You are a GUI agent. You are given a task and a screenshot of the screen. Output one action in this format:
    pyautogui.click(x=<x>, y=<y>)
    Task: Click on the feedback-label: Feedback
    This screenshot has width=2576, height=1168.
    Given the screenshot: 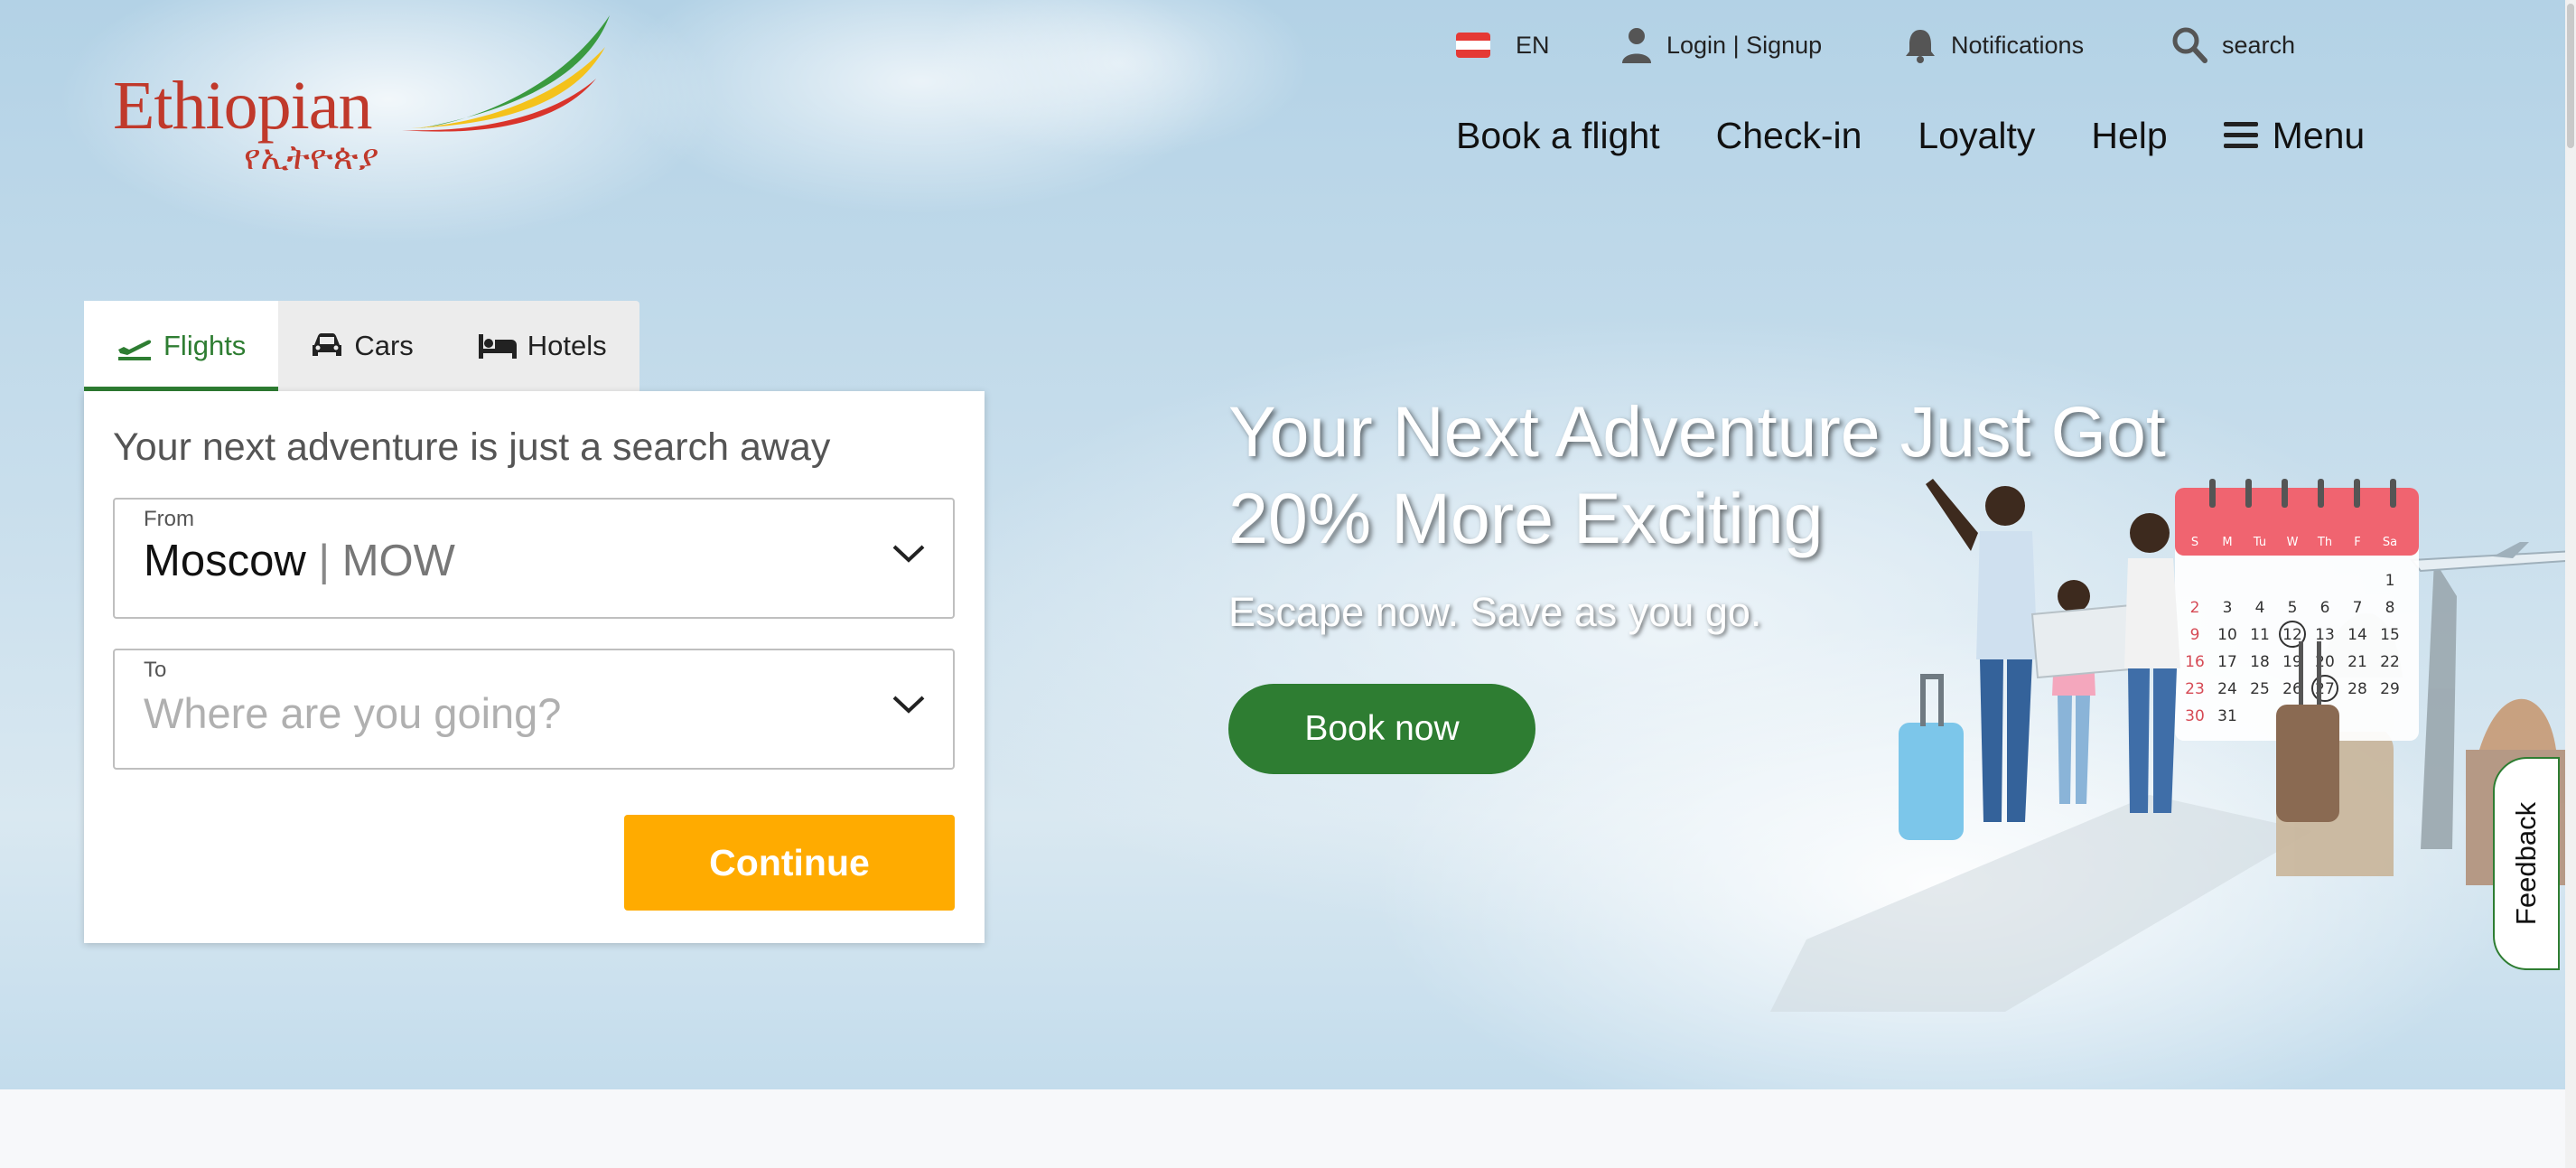 What is the action you would take?
    pyautogui.click(x=2526, y=864)
    